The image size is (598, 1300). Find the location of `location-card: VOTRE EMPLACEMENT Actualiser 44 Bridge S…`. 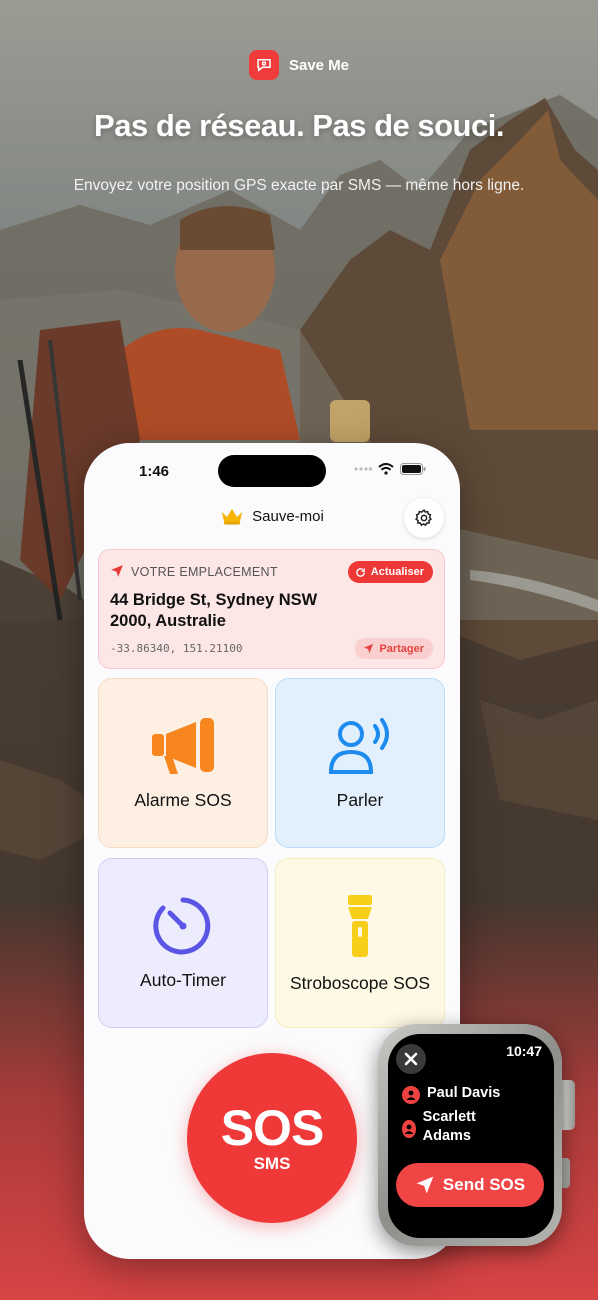

location-card: VOTRE EMPLACEMENT Actualiser 44 Bridge S… is located at coordinates (271, 609).